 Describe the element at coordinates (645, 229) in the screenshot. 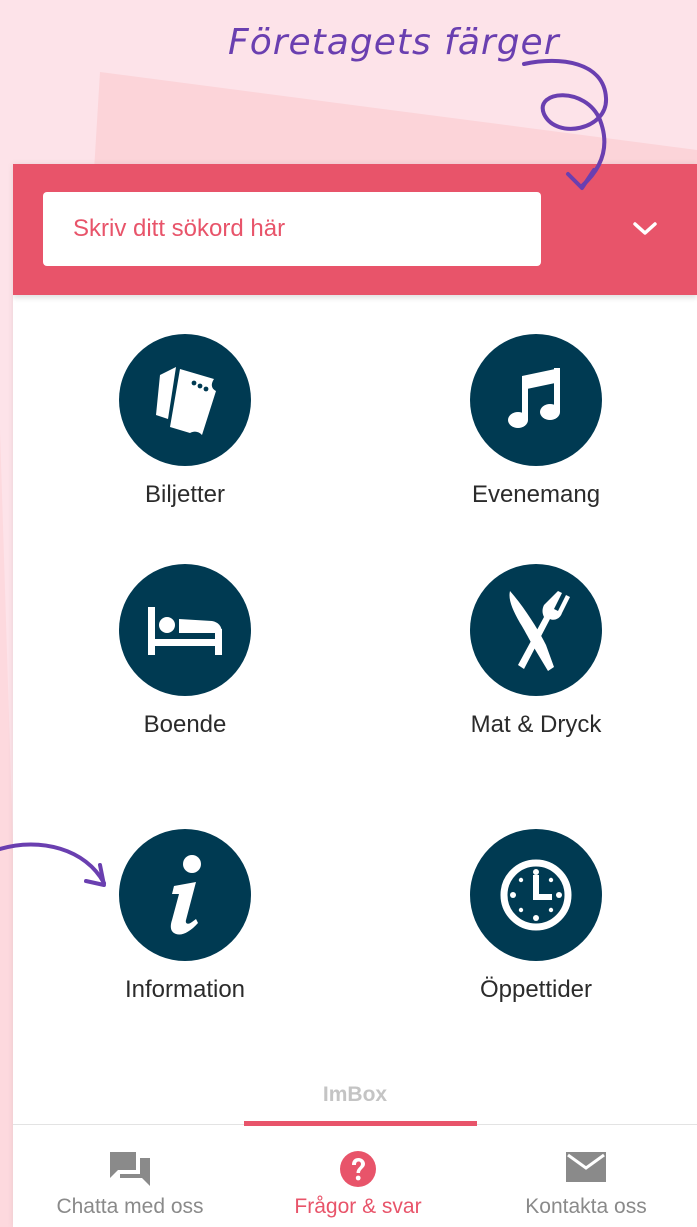

I see `chevron-down-icon` at that location.